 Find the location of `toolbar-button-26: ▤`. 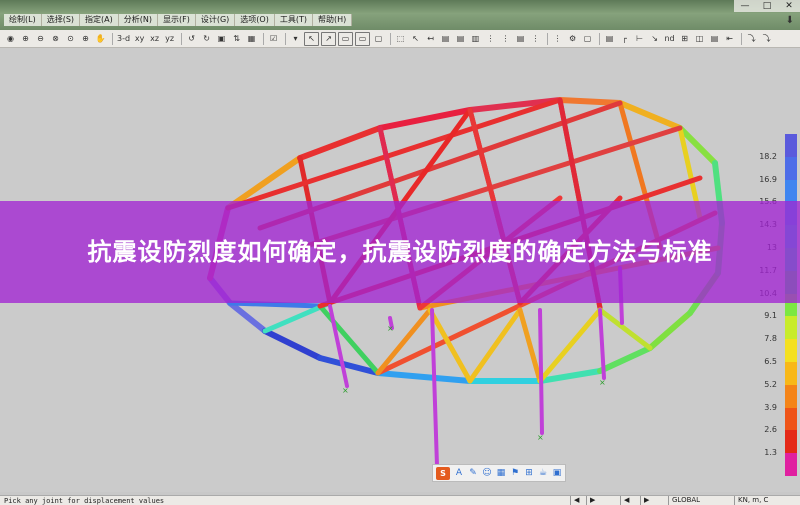

toolbar-button-26: ▤ is located at coordinates (445, 39).